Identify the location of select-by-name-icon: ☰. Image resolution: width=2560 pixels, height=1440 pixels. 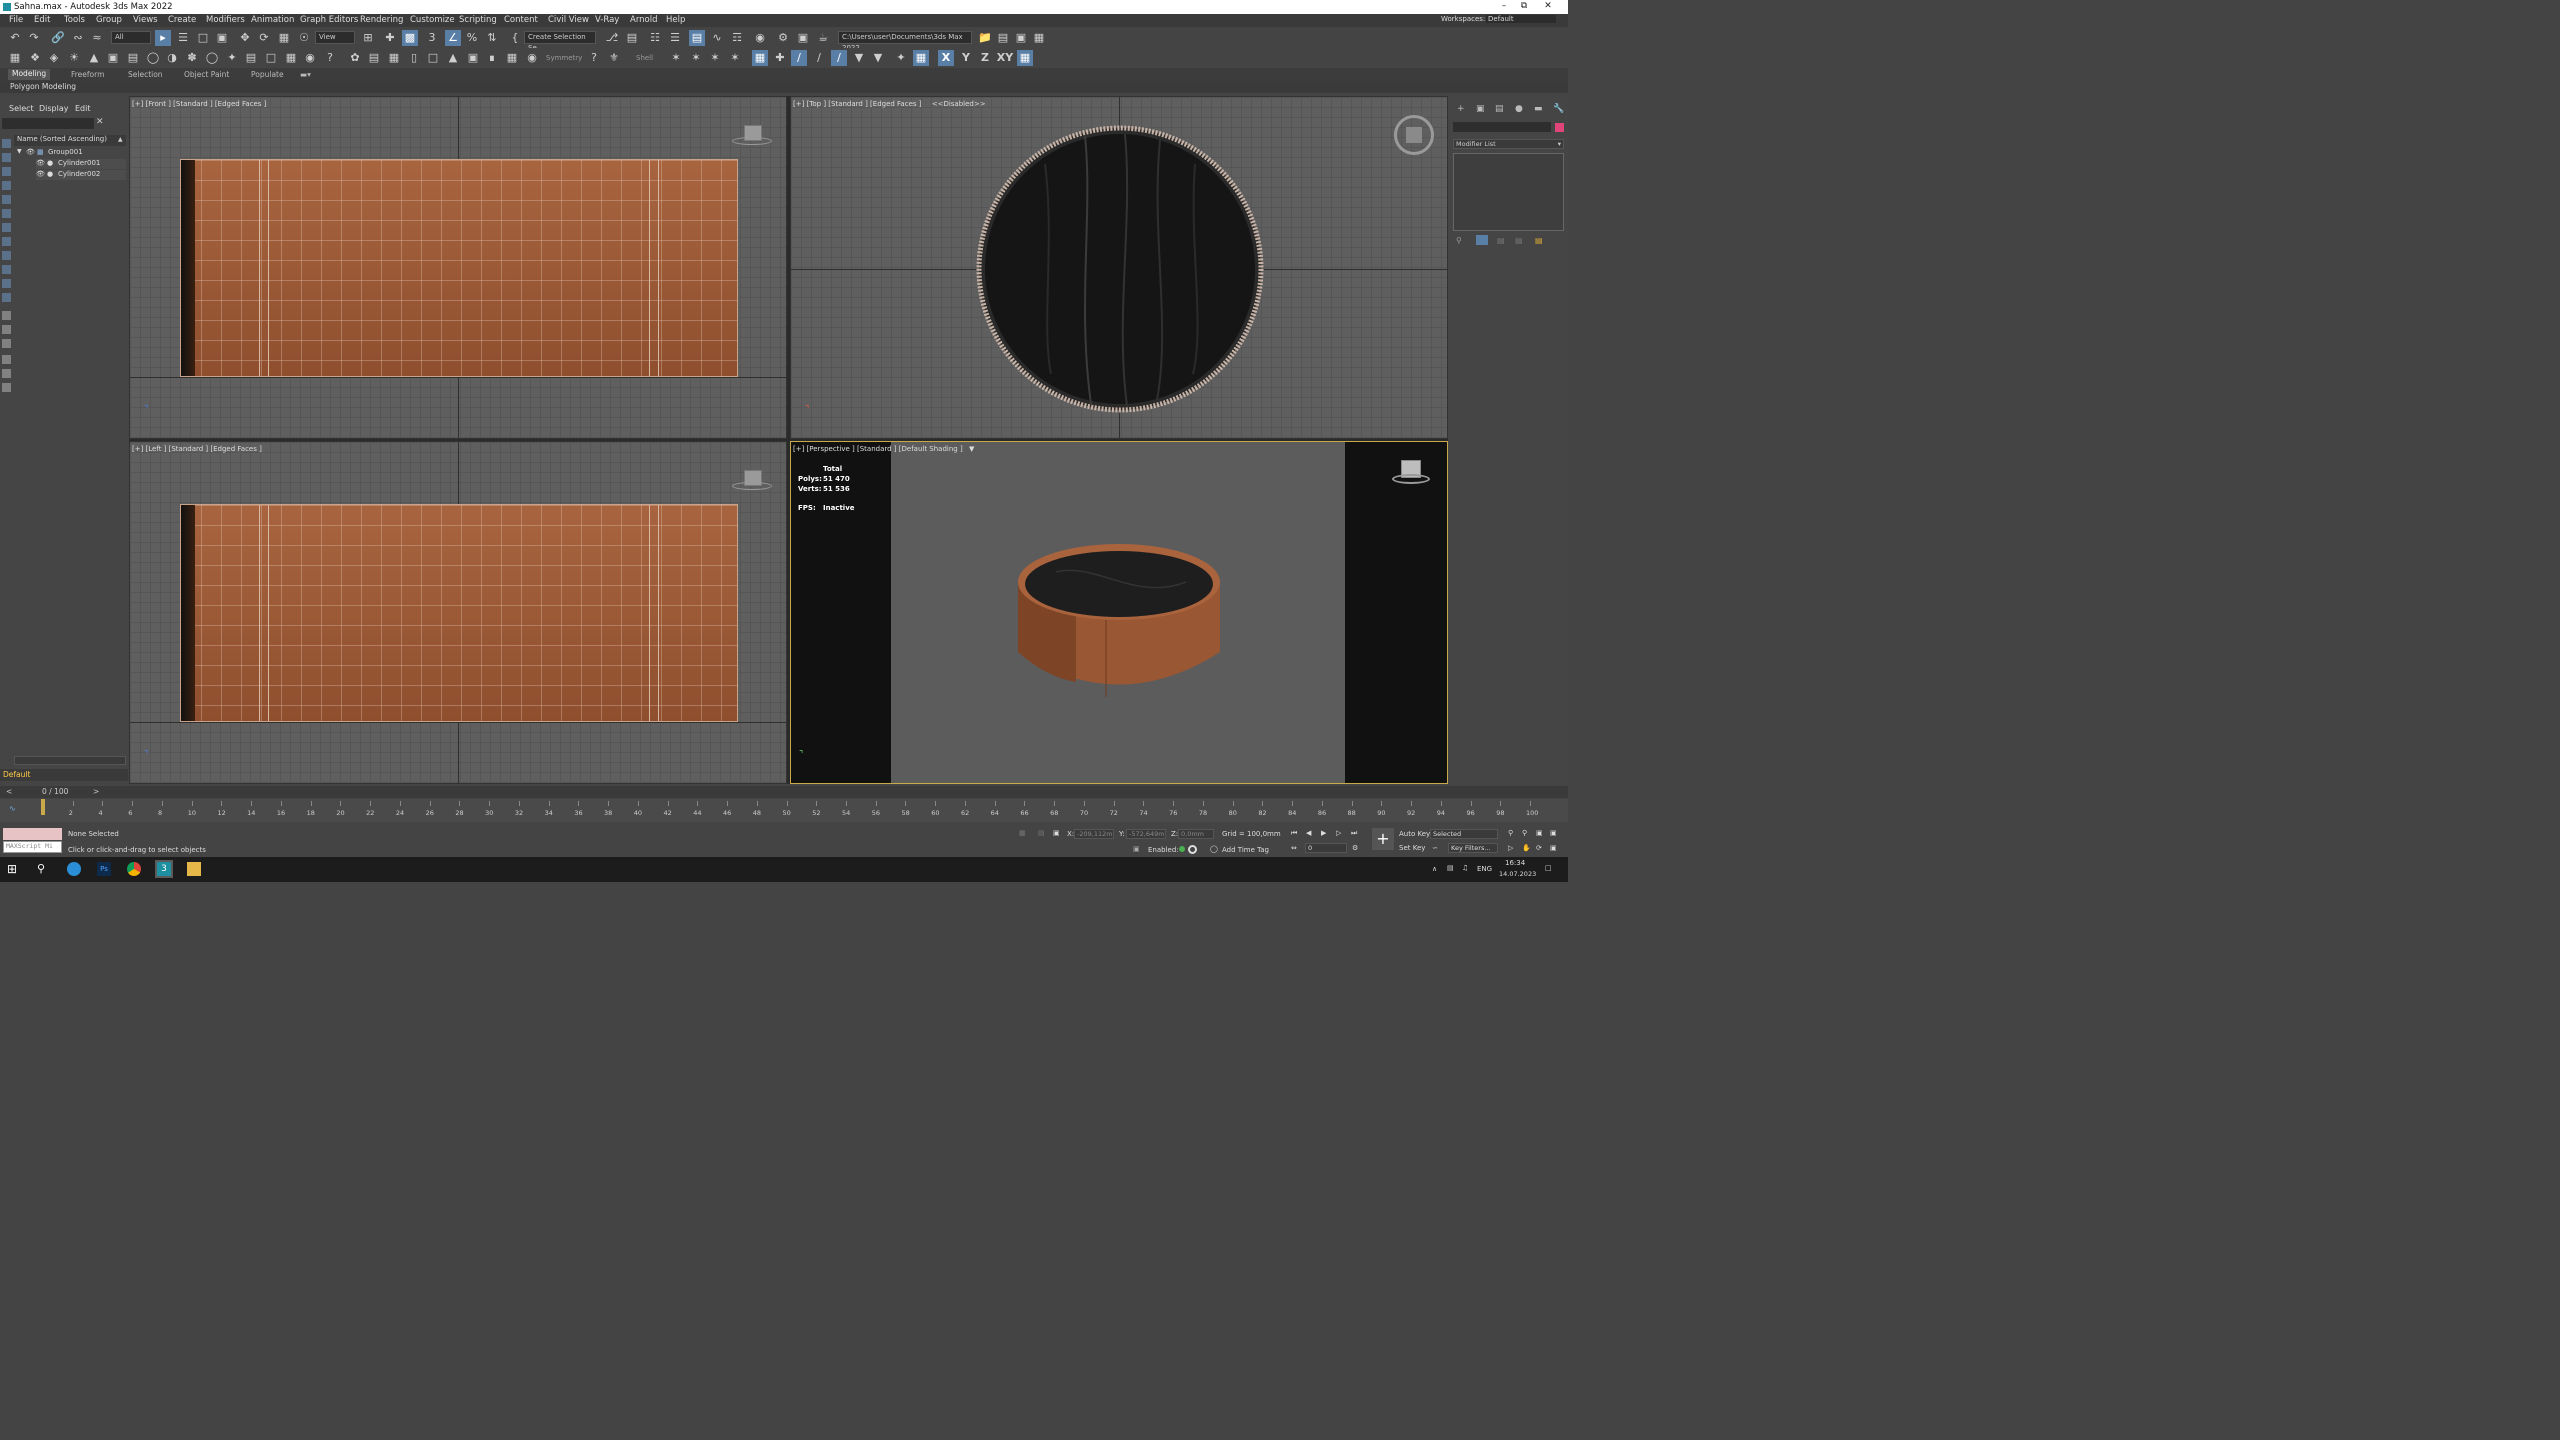
(183, 38).